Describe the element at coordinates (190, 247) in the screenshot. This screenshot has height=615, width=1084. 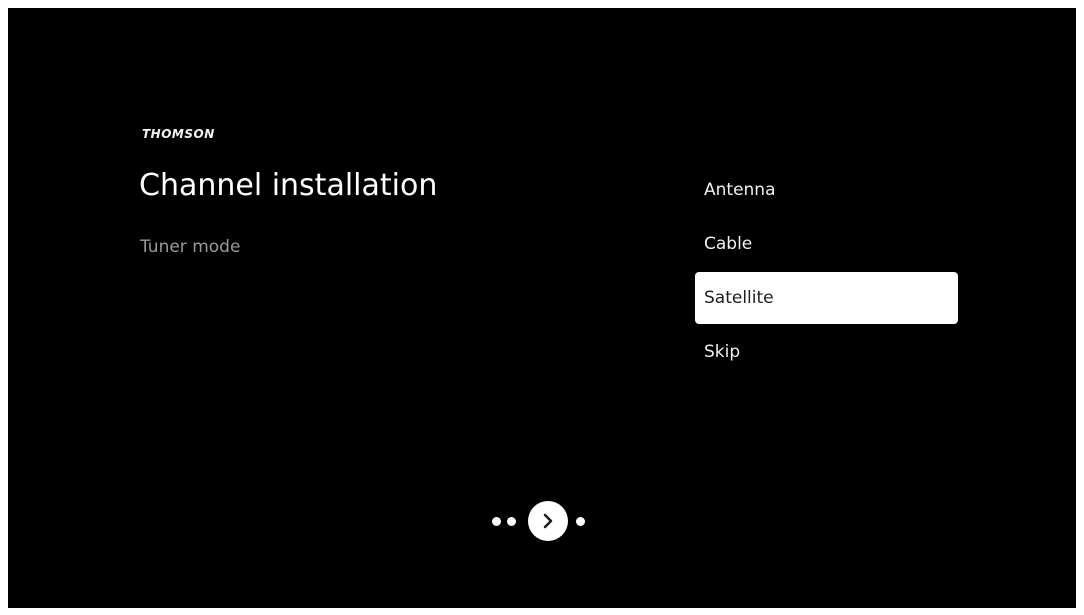
I see `page-subtitle: Tuner mode` at that location.